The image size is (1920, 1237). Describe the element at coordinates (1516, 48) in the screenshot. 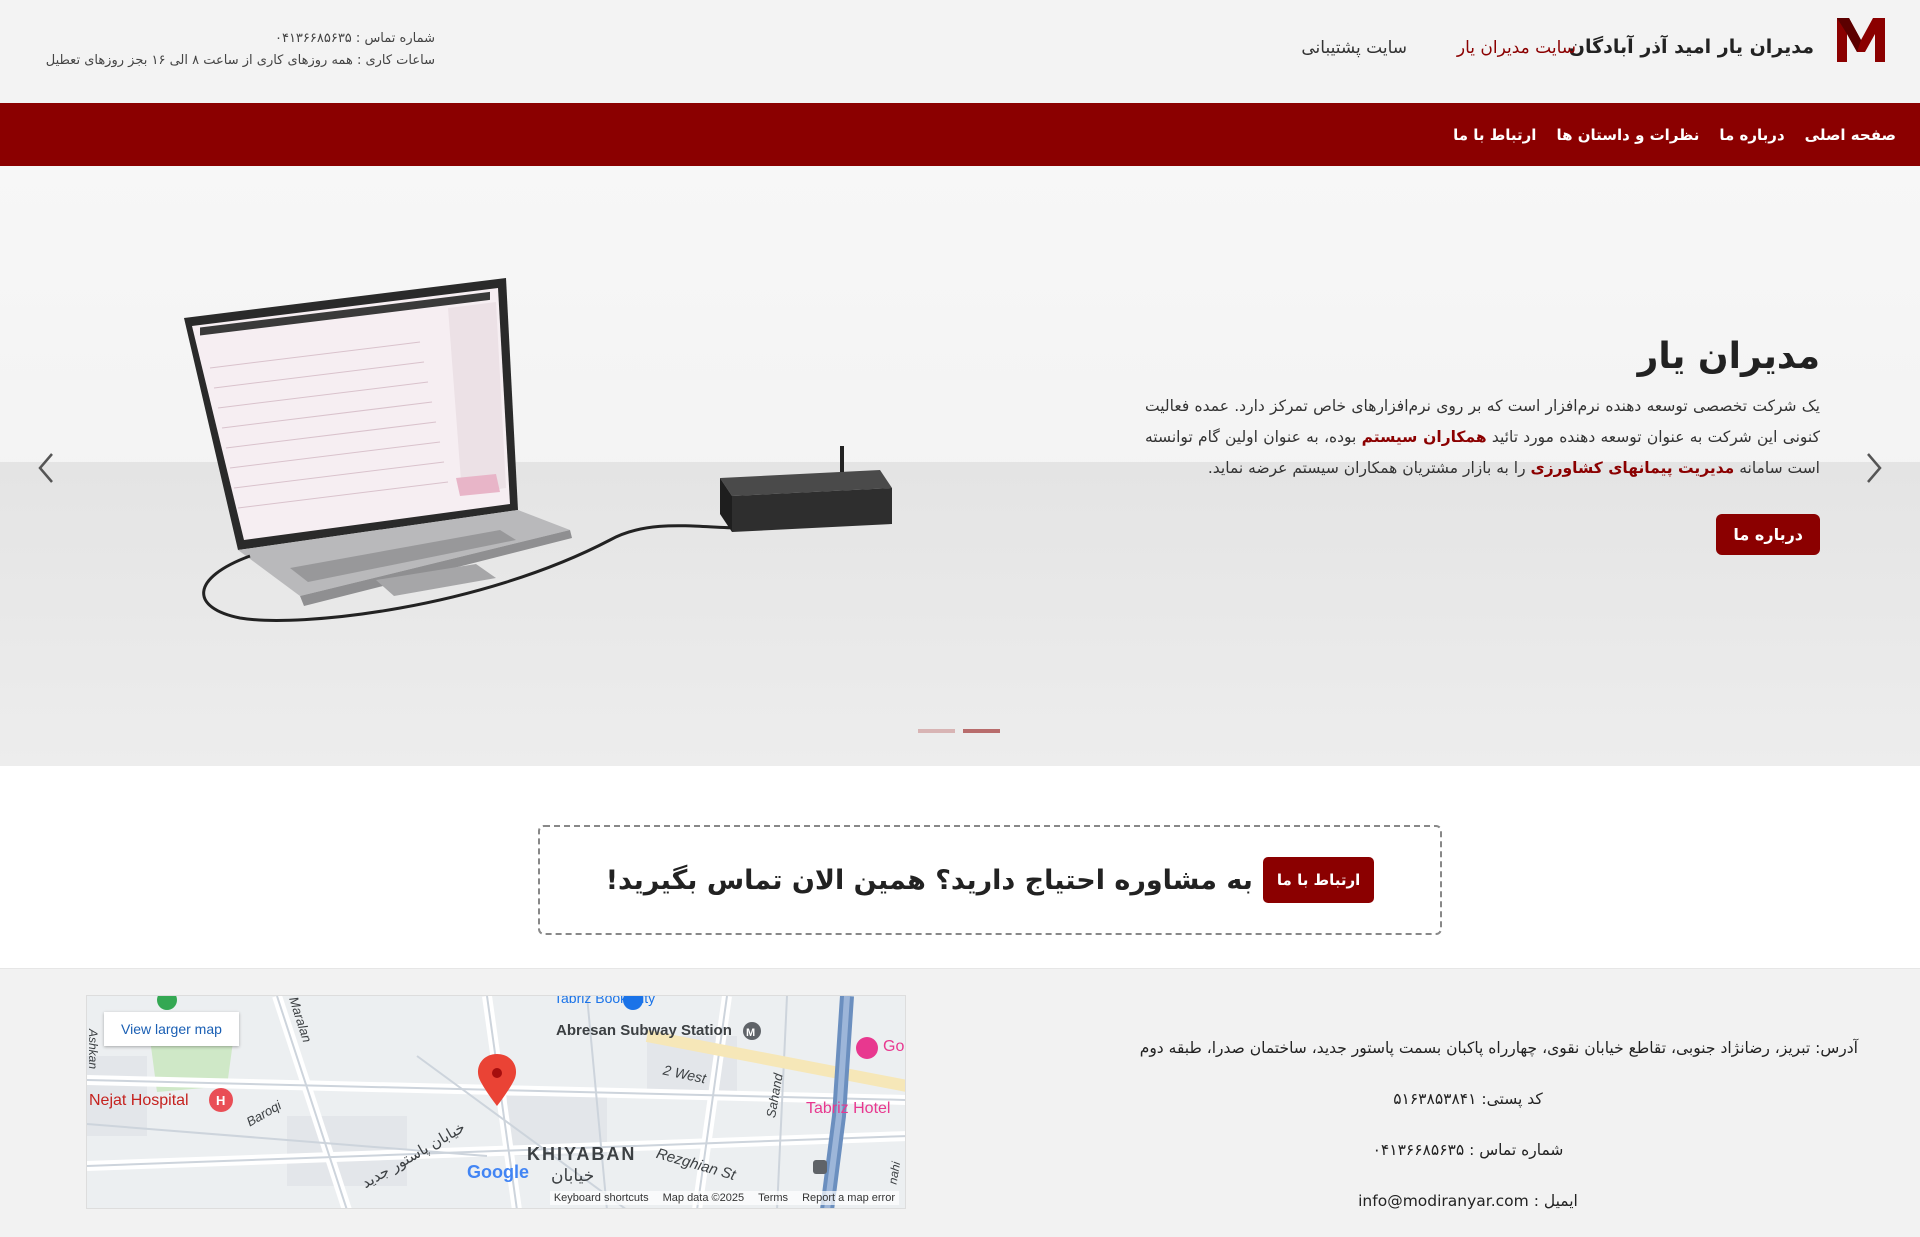

I see `main-site-link: سایت مدیران یار` at that location.